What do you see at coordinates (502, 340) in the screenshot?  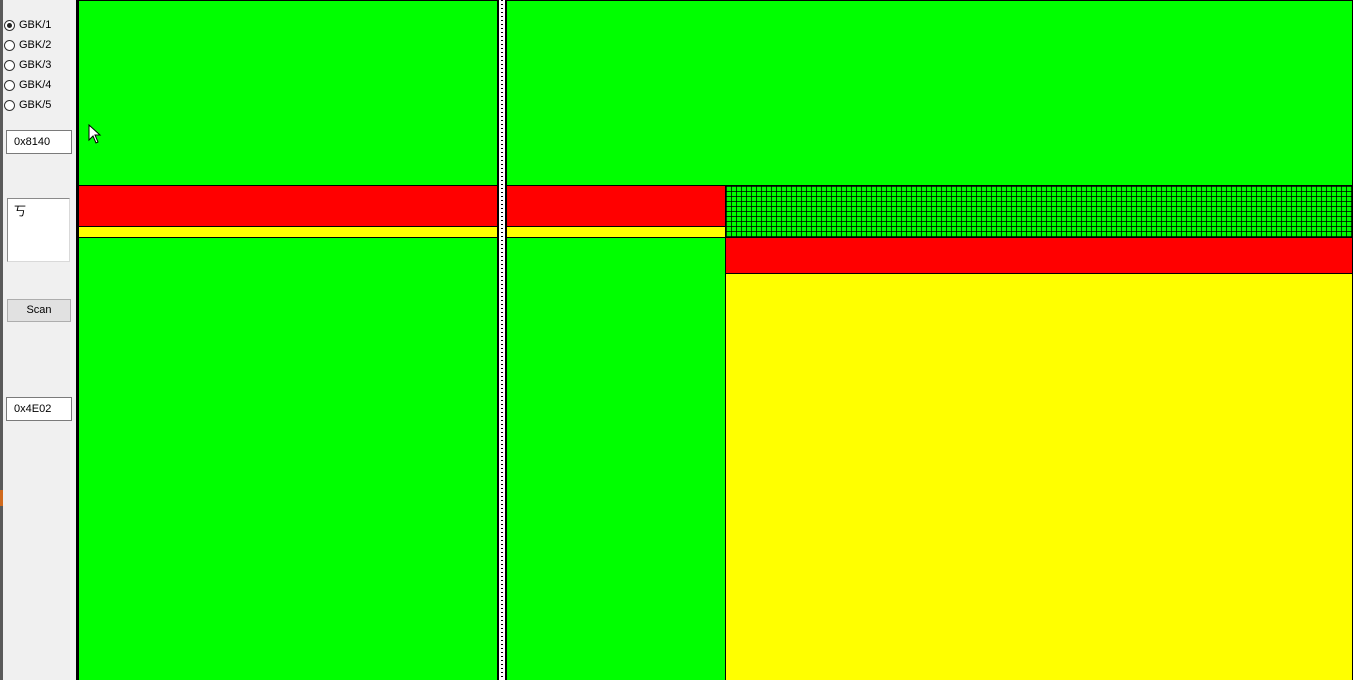 I see `column-divider` at bounding box center [502, 340].